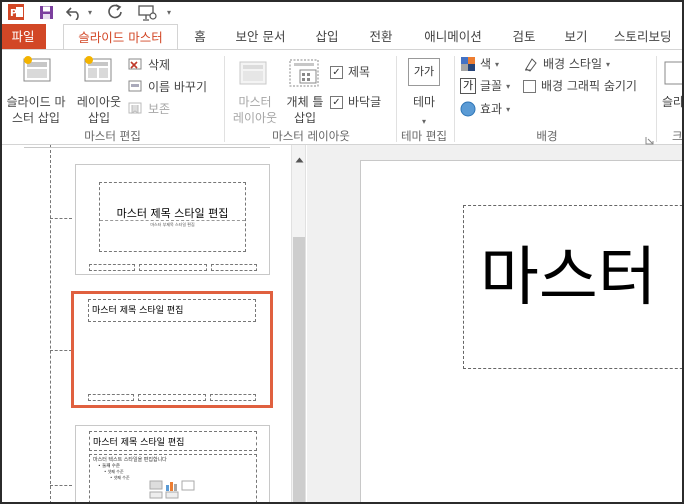 This screenshot has width=684, height=504. I want to click on group-background: 배경, so click(547, 136).